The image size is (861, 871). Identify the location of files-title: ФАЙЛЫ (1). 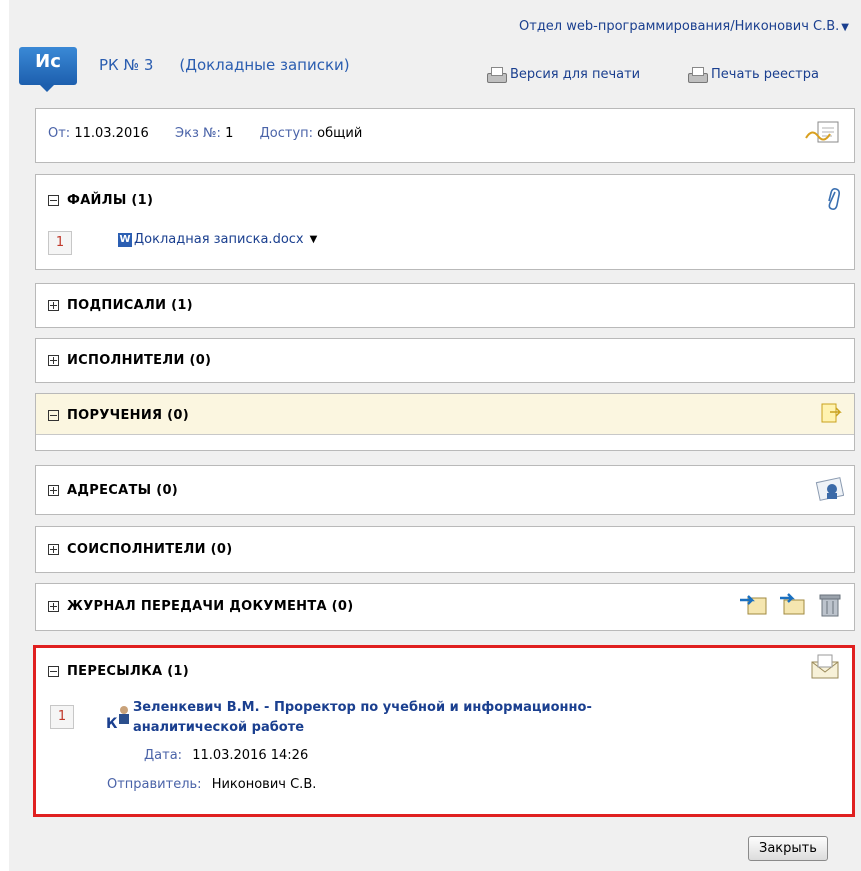
(110, 200).